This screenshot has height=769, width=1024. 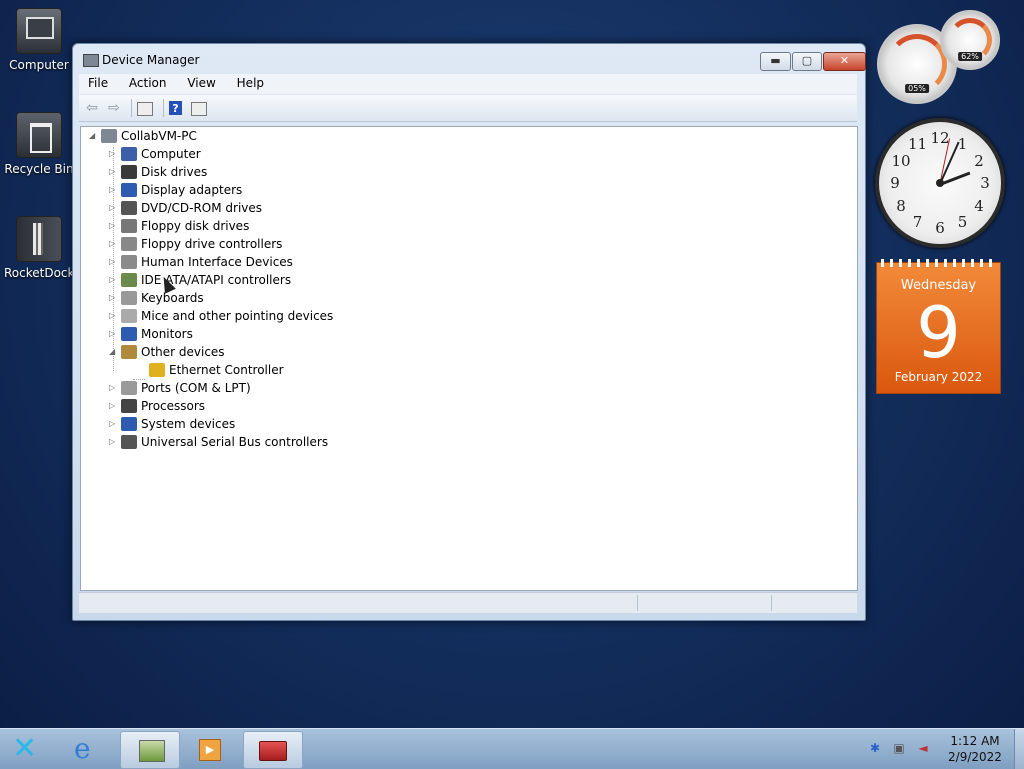 What do you see at coordinates (129, 405) in the screenshot?
I see `processor-icon` at bounding box center [129, 405].